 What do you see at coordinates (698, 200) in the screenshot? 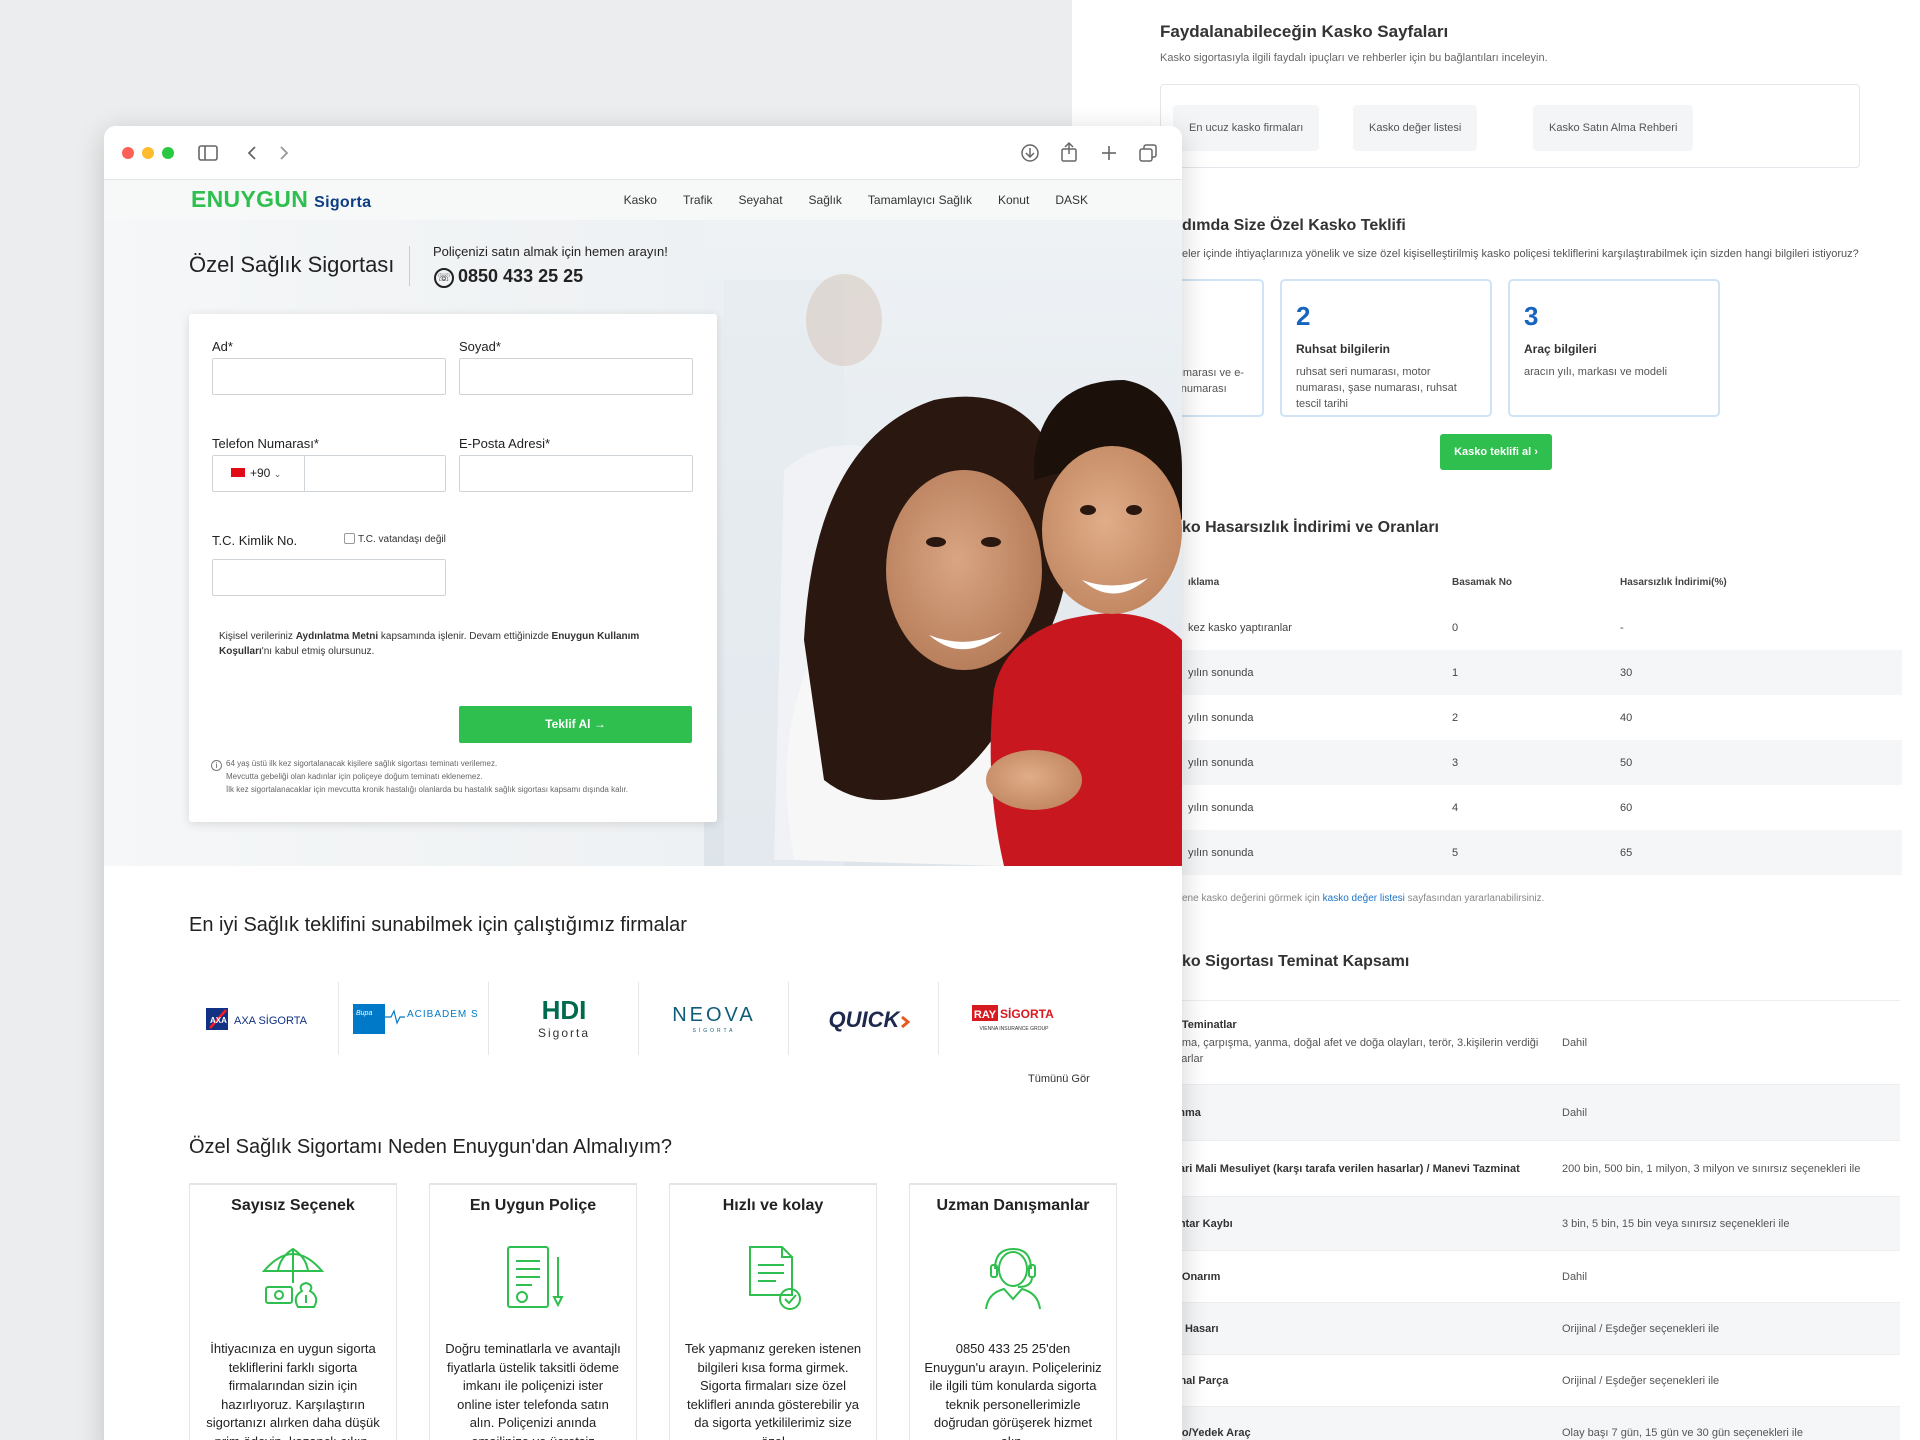
I see `menu-item-trafik: Trafik` at bounding box center [698, 200].